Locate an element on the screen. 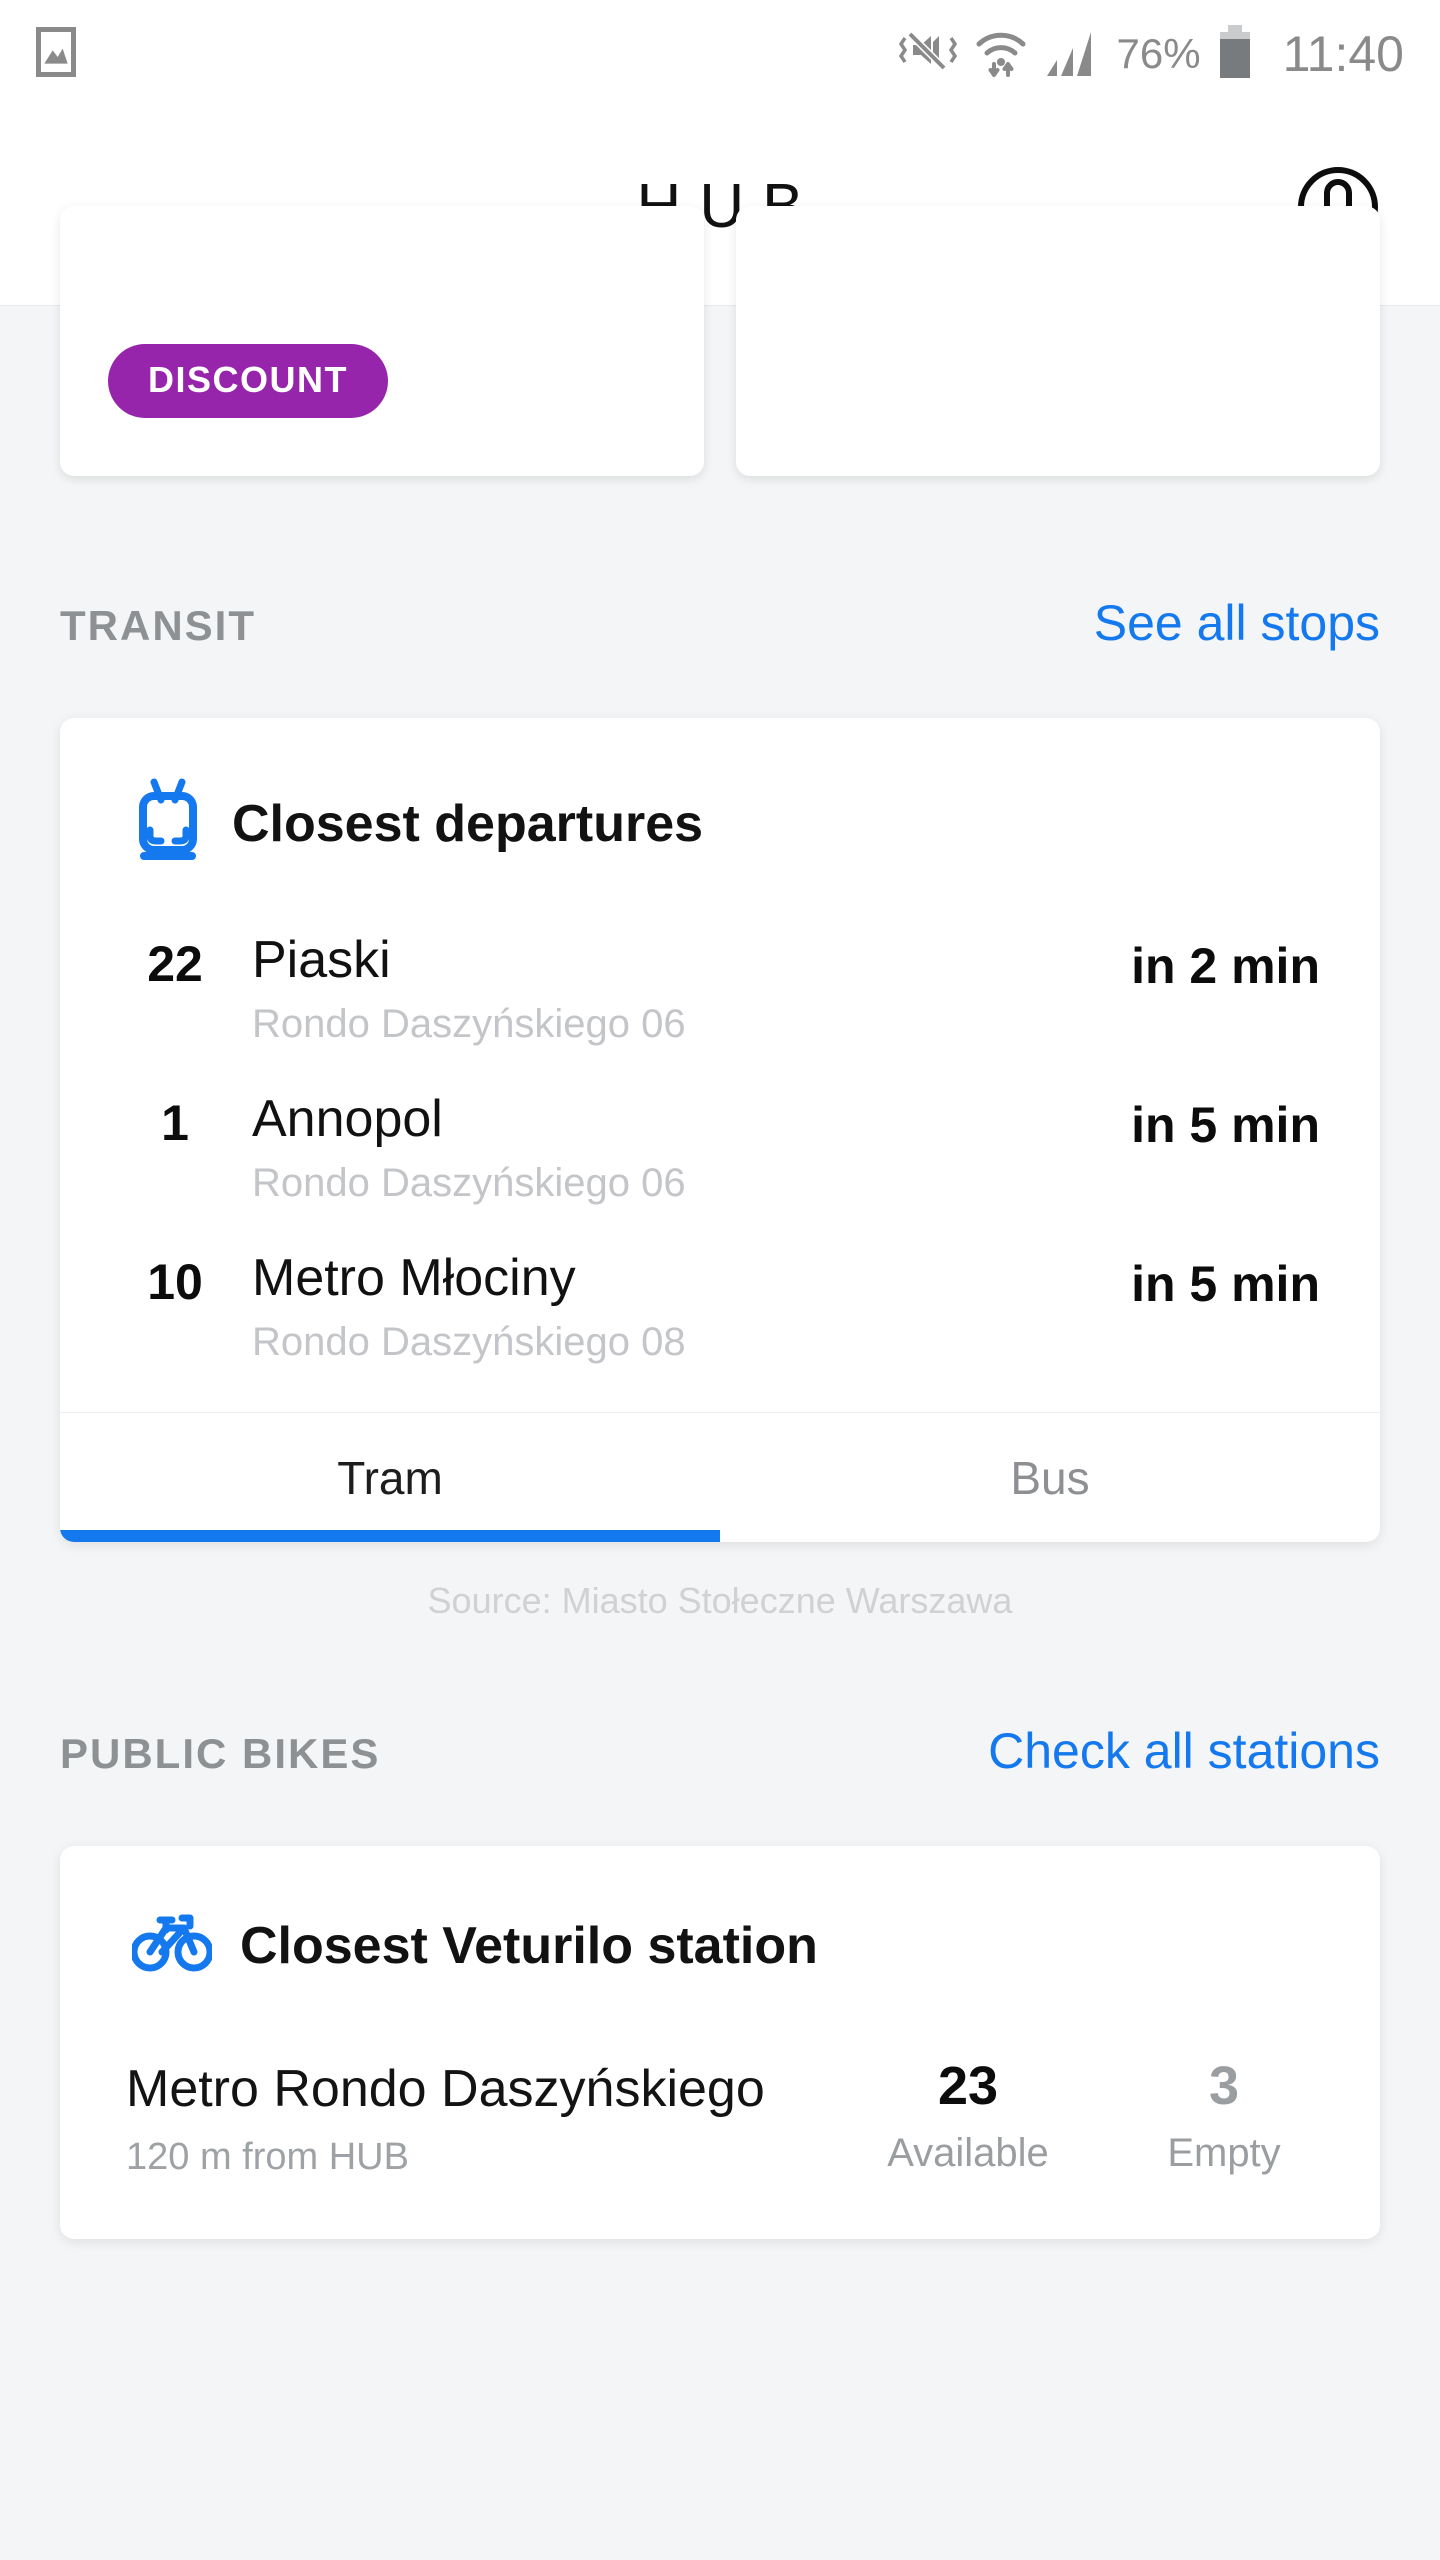 The image size is (1440, 2560). promo-card-discount: DISCOUNT is located at coordinates (382, 341).